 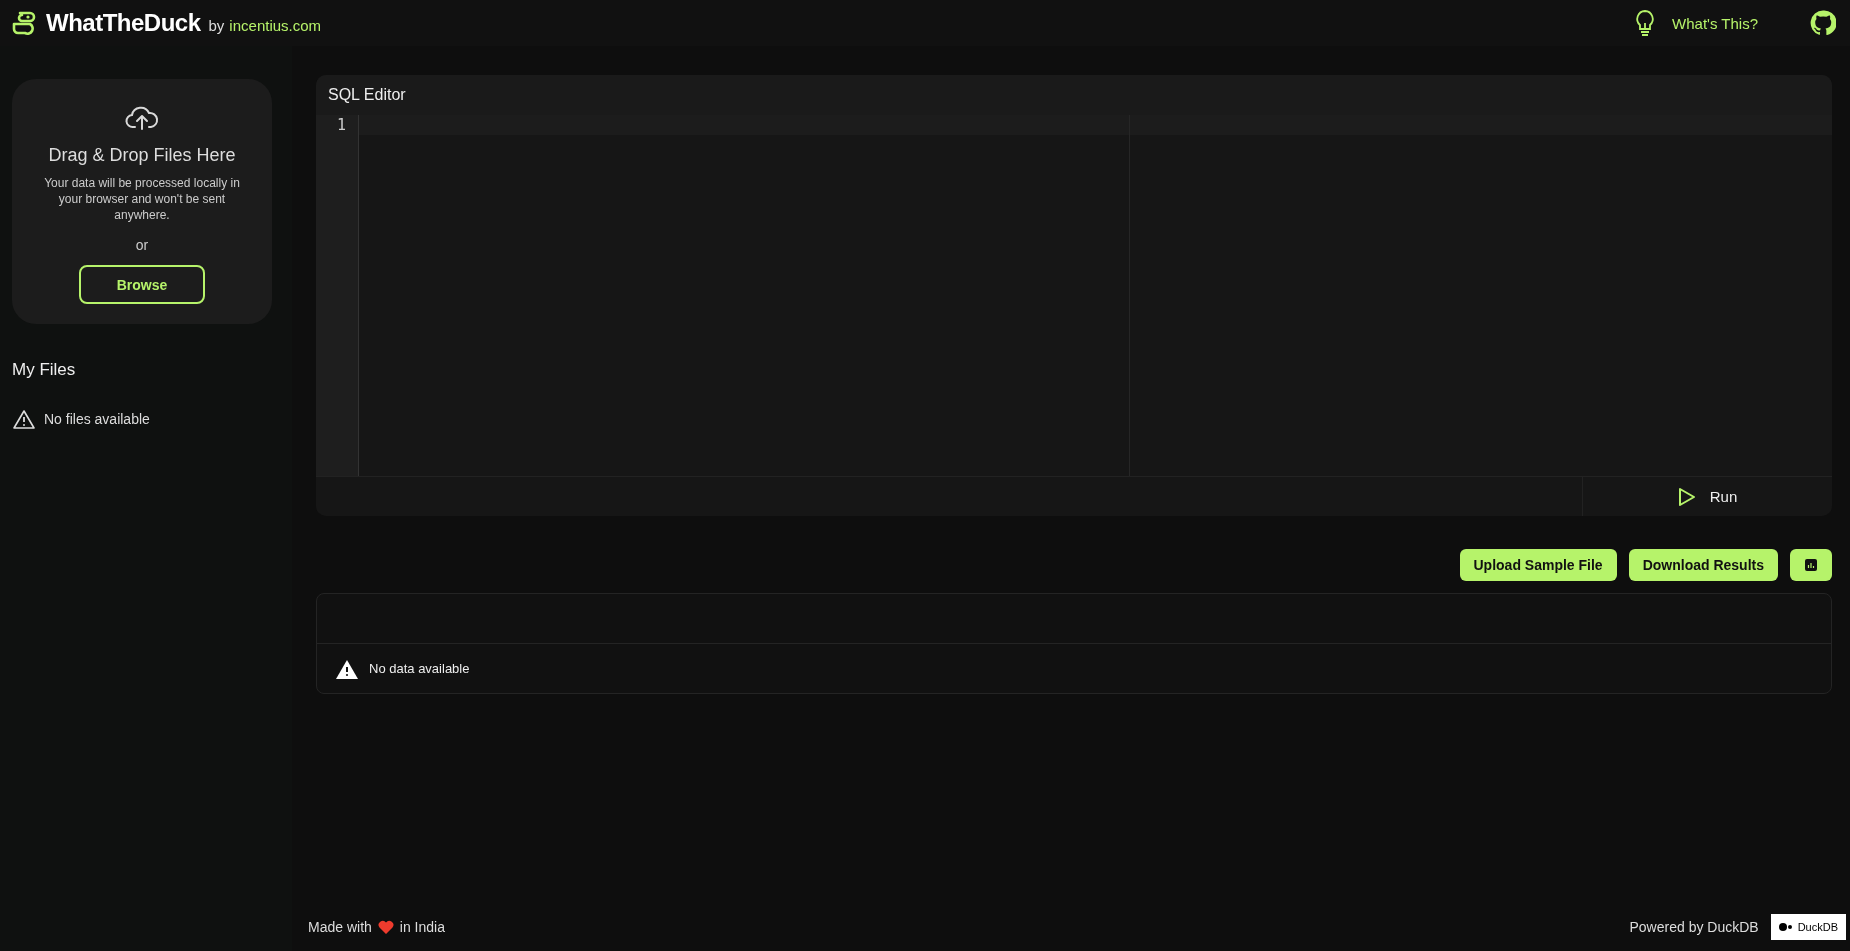 I want to click on or-label: or, so click(x=142, y=245).